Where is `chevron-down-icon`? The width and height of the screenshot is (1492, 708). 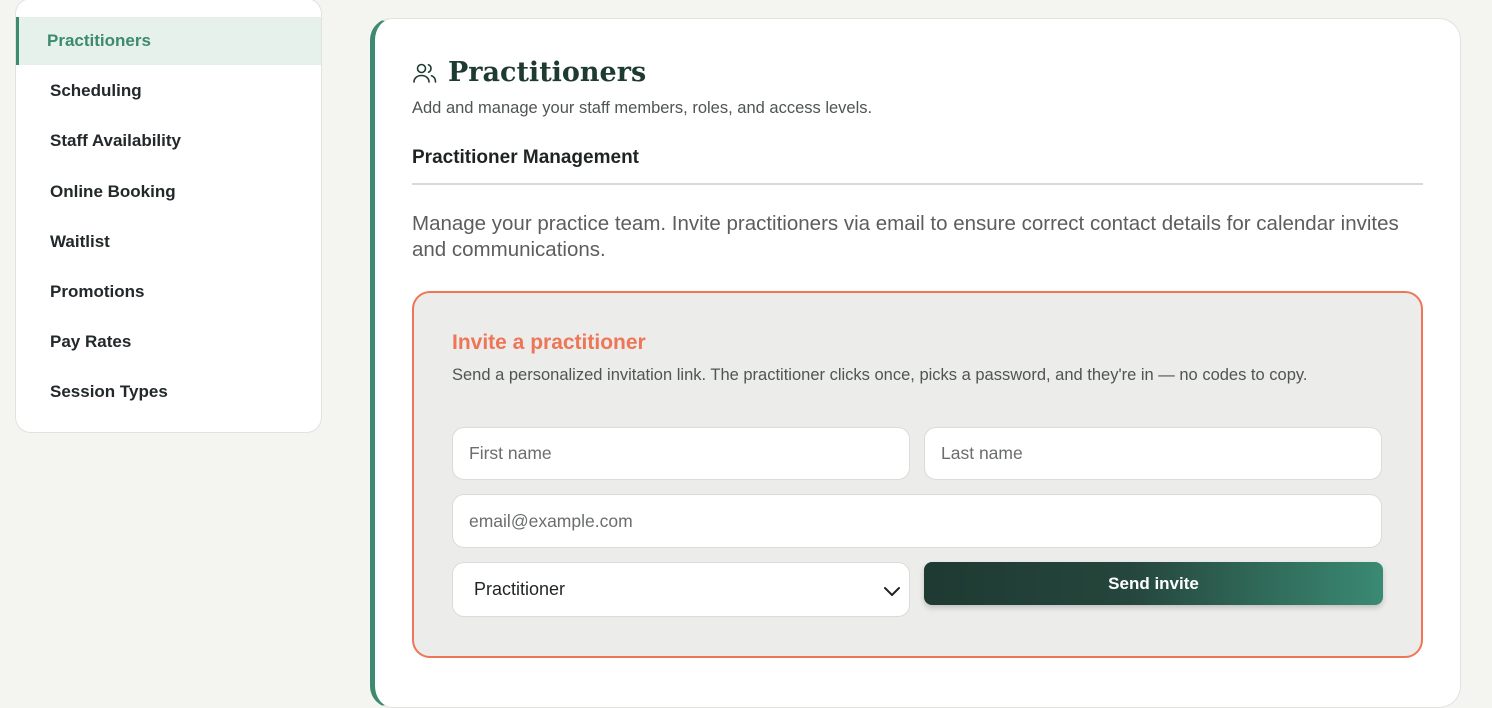
chevron-down-icon is located at coordinates (892, 591).